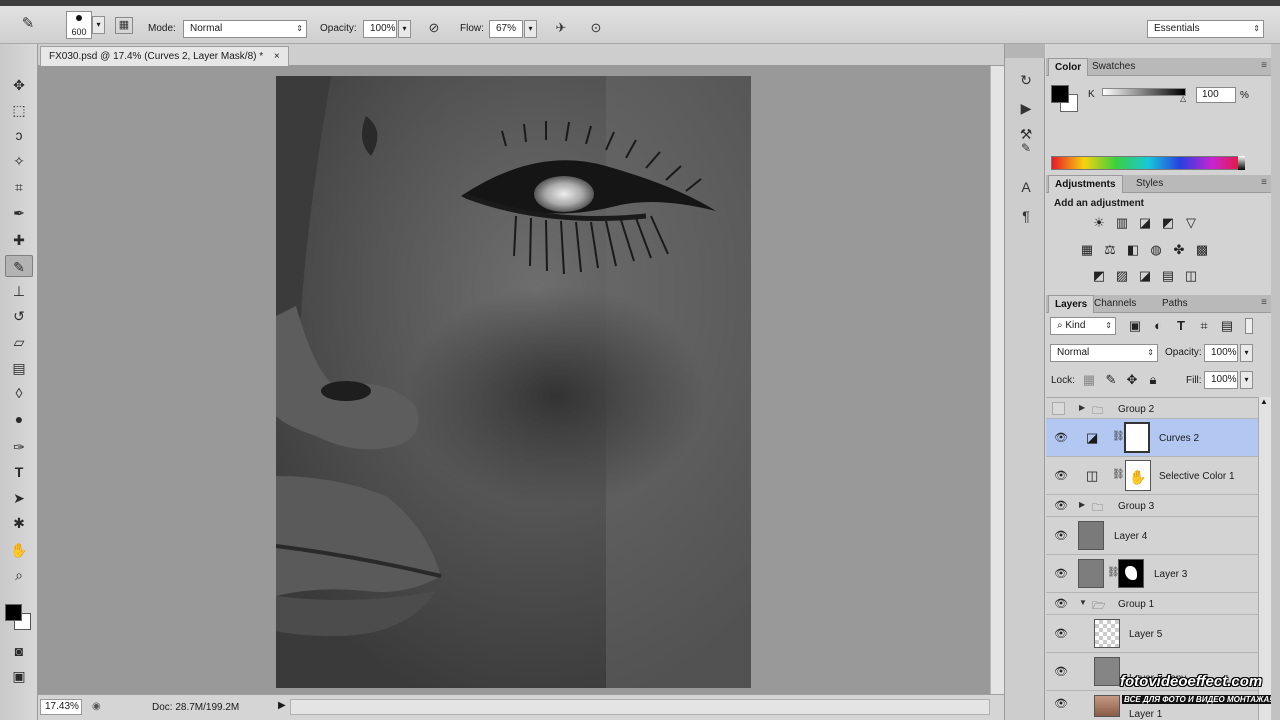 This screenshot has width=1280, height=720. I want to click on zoom-tool-icon: ⌕, so click(19, 575).